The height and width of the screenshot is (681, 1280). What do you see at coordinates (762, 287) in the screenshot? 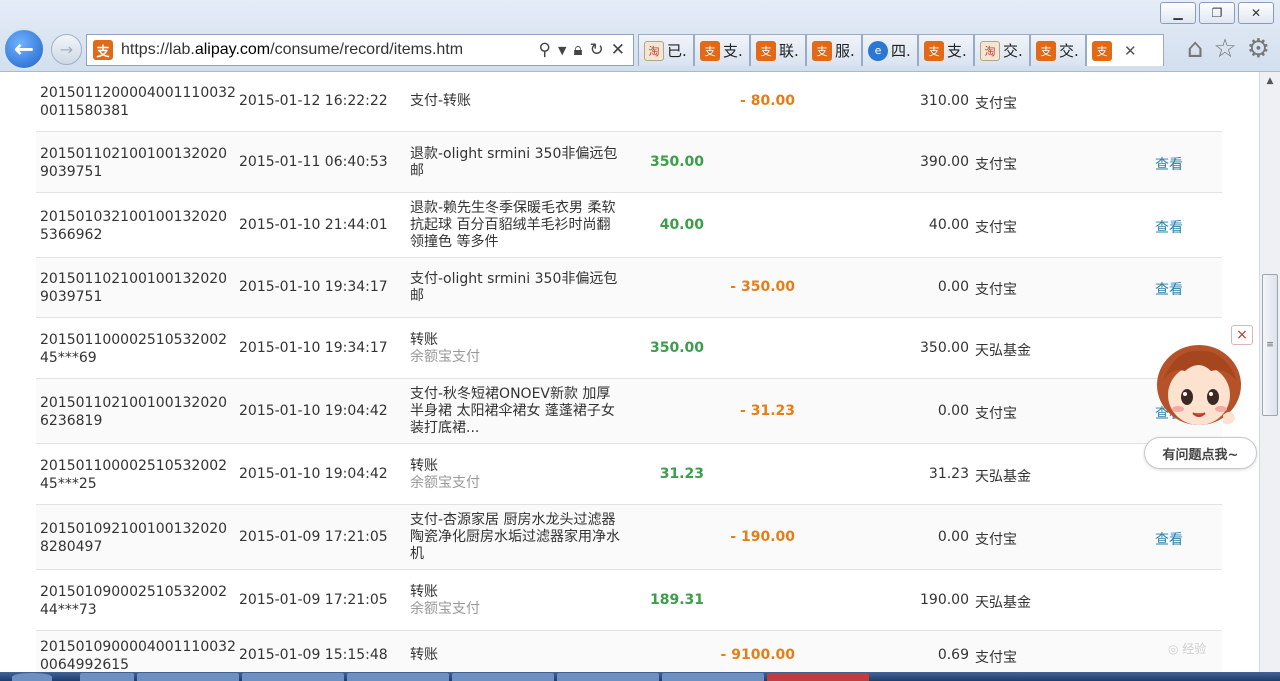
I see `expense-amount: - 350.00` at bounding box center [762, 287].